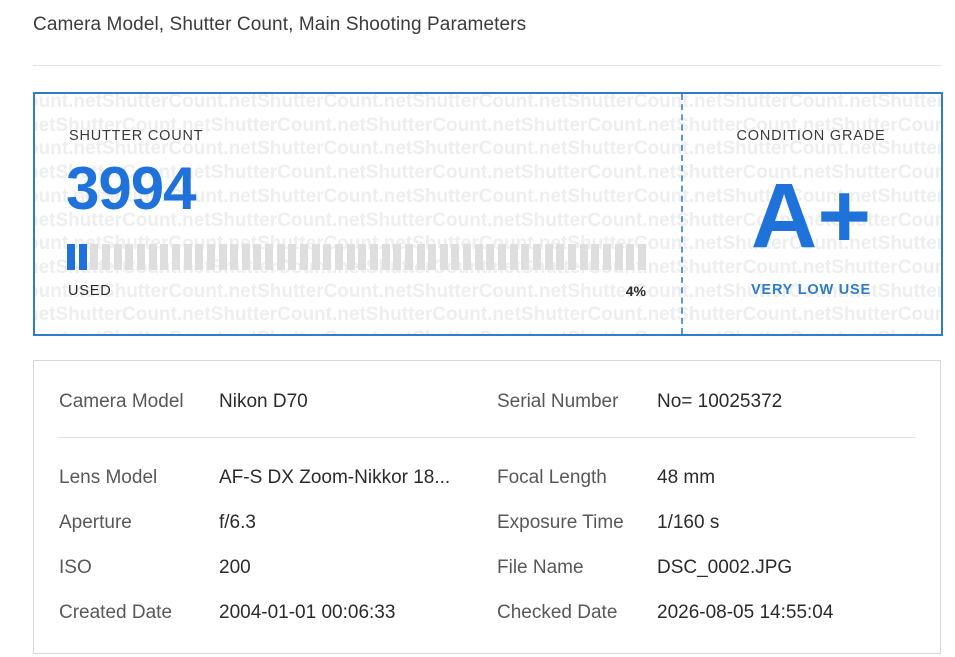 The width and height of the screenshot is (955, 657). Describe the element at coordinates (811, 136) in the screenshot. I see `condition-grade-label: CONDITION GRADE` at that location.